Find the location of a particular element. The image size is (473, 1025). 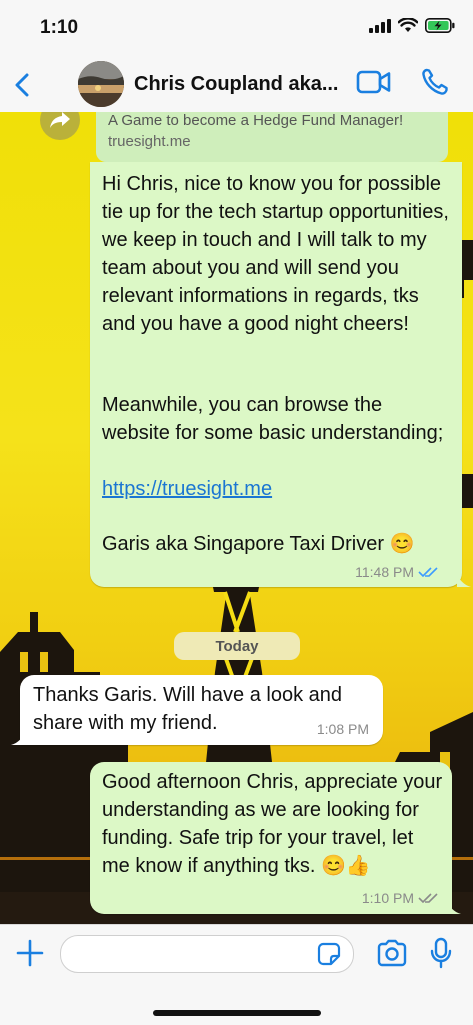

sticker-icon is located at coordinates (329, 954).